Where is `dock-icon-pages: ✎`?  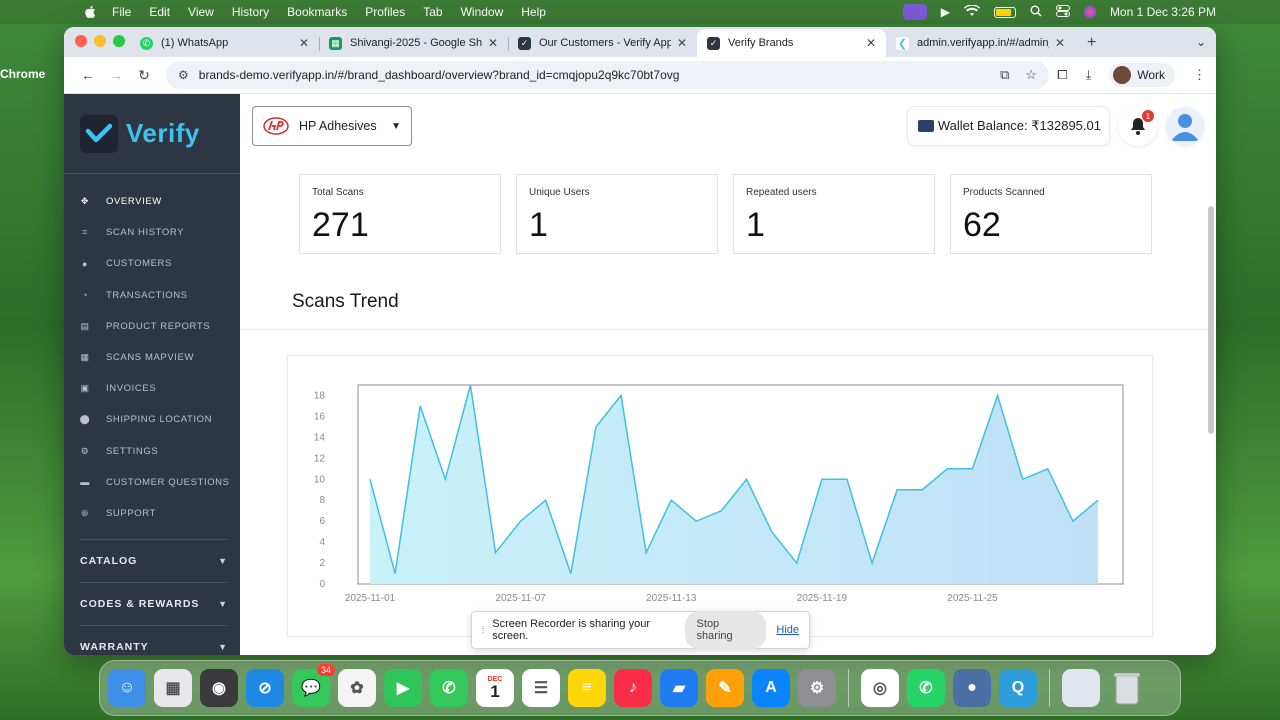 dock-icon-pages: ✎ is located at coordinates (725, 688).